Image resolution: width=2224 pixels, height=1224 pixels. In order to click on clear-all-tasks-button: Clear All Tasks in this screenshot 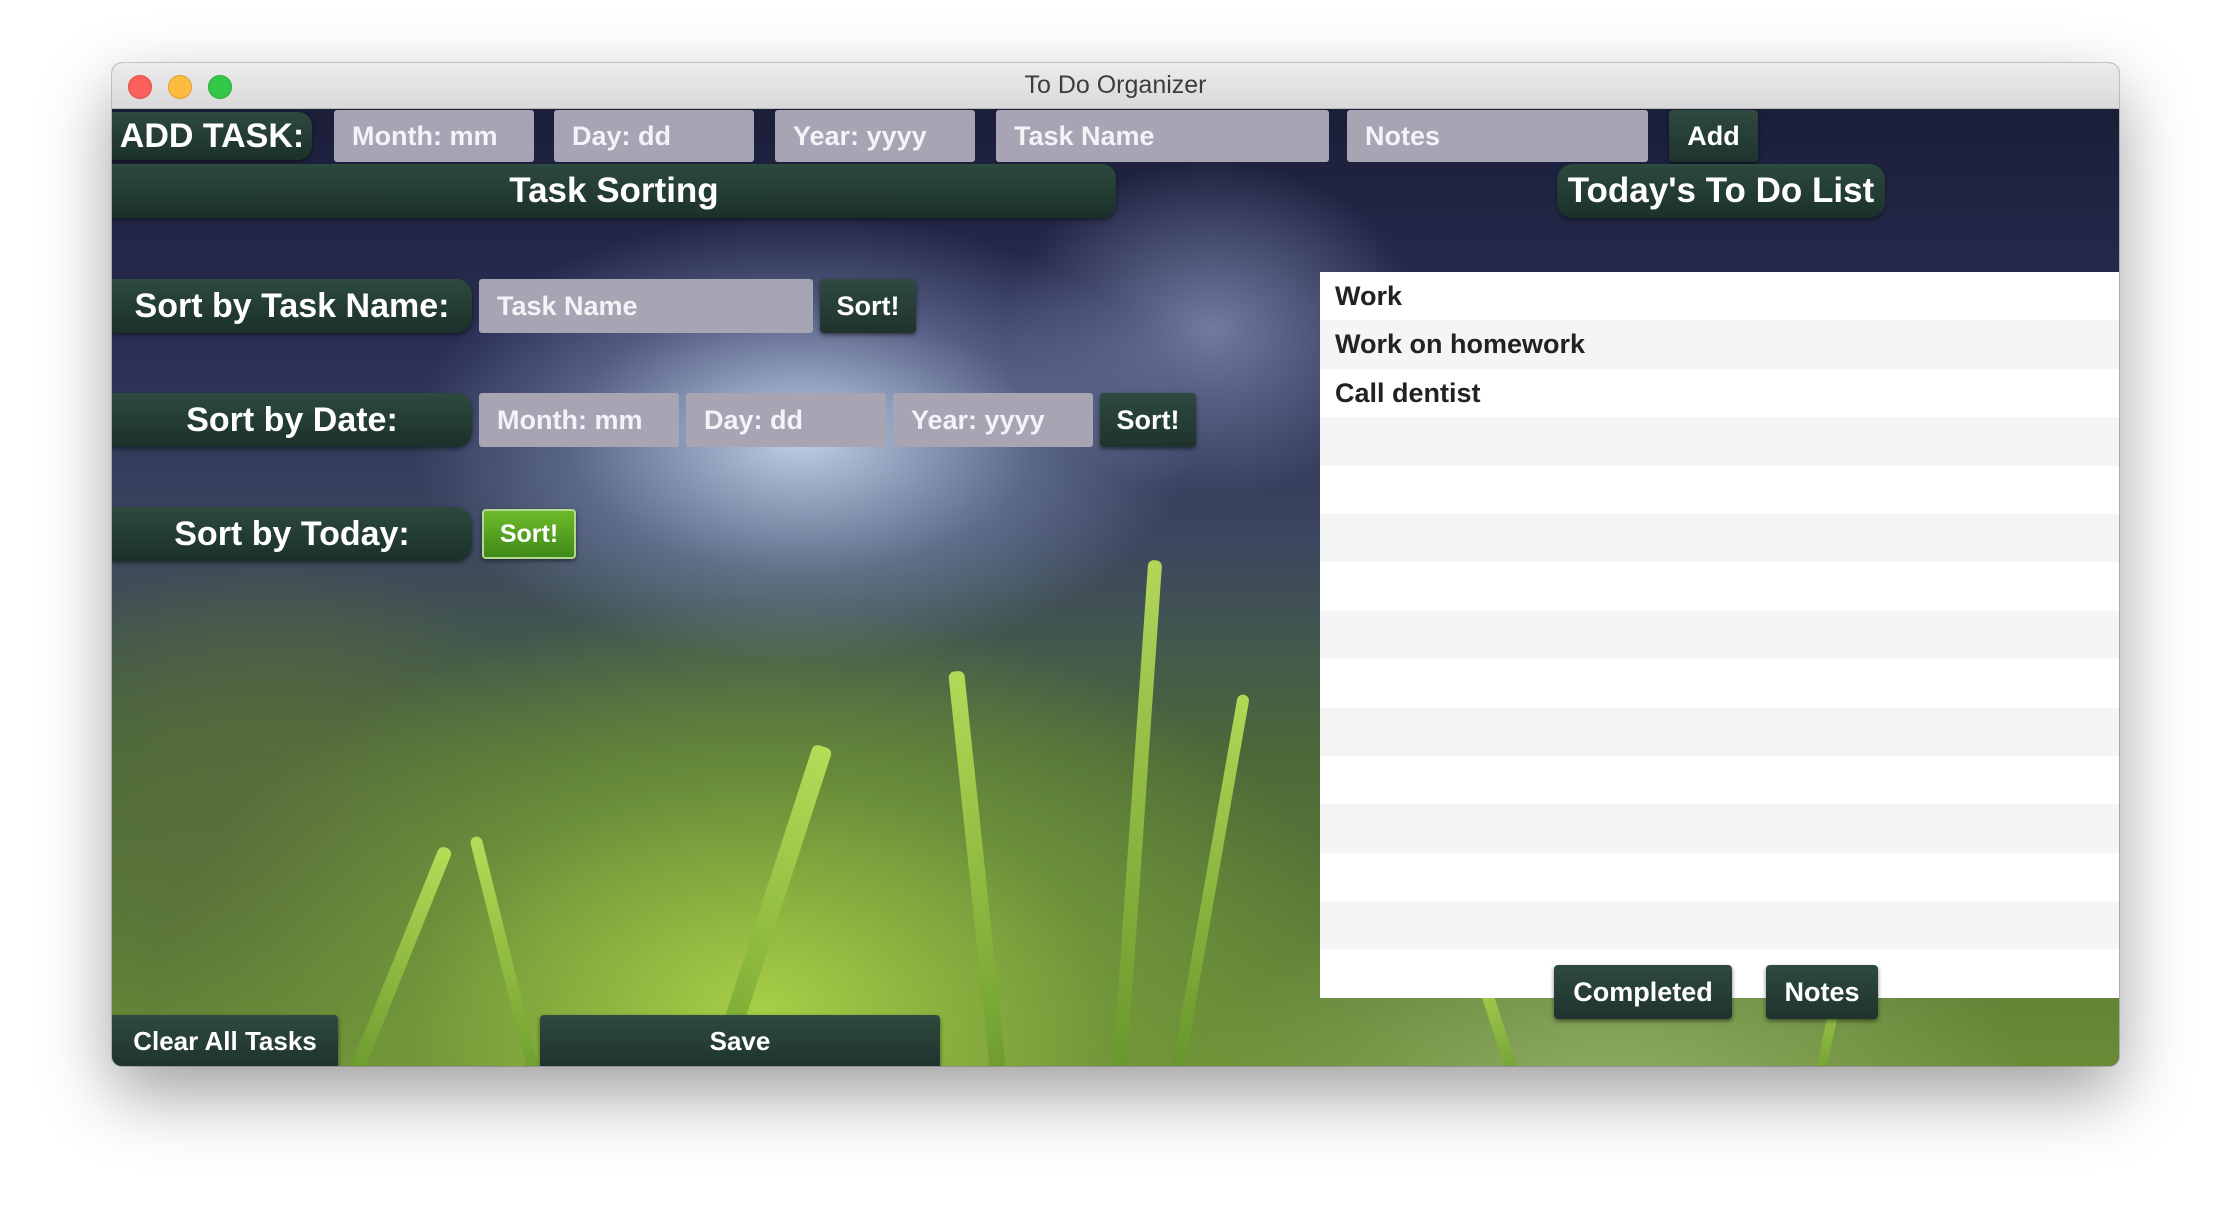, I will do `click(225, 1040)`.